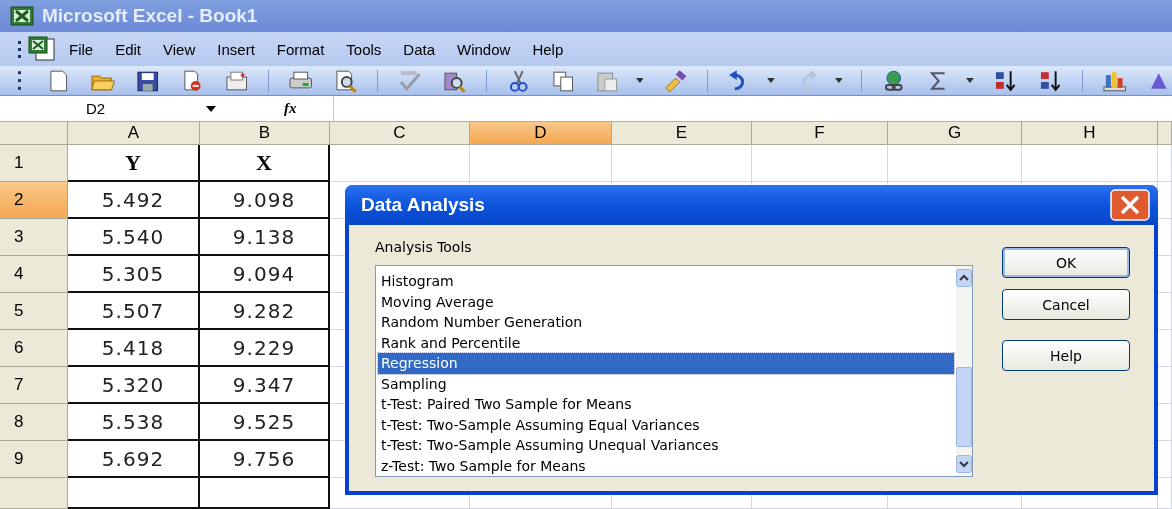 The width and height of the screenshot is (1172, 509). Describe the element at coordinates (211, 108) in the screenshot. I see `dropdown-caret-icon` at that location.